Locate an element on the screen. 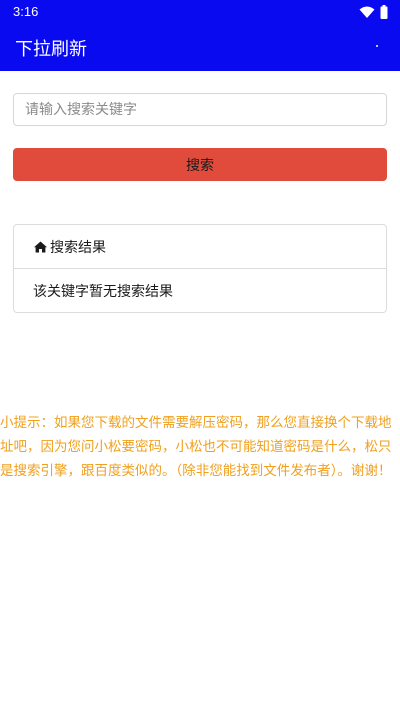 This screenshot has height=712, width=400. results-panel: 搜索结果 该关键字暂无搜索结果 is located at coordinates (200, 268).